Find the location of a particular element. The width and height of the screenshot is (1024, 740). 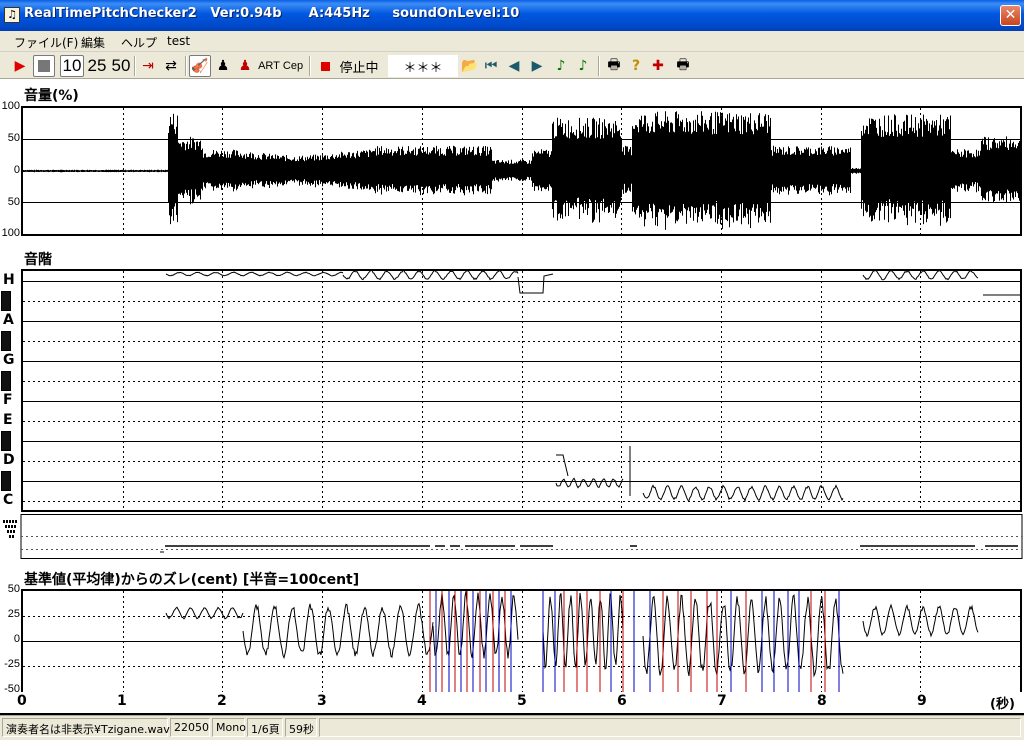

deviation-tick: 50 is located at coordinates (13, 589).